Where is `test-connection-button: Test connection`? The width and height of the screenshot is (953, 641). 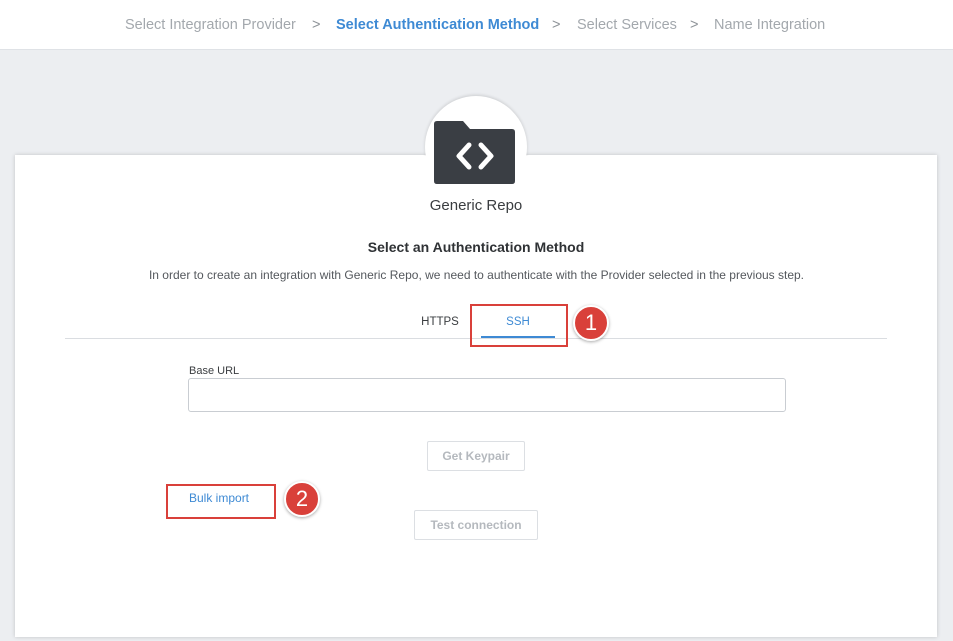
test-connection-button: Test connection is located at coordinates (476, 525).